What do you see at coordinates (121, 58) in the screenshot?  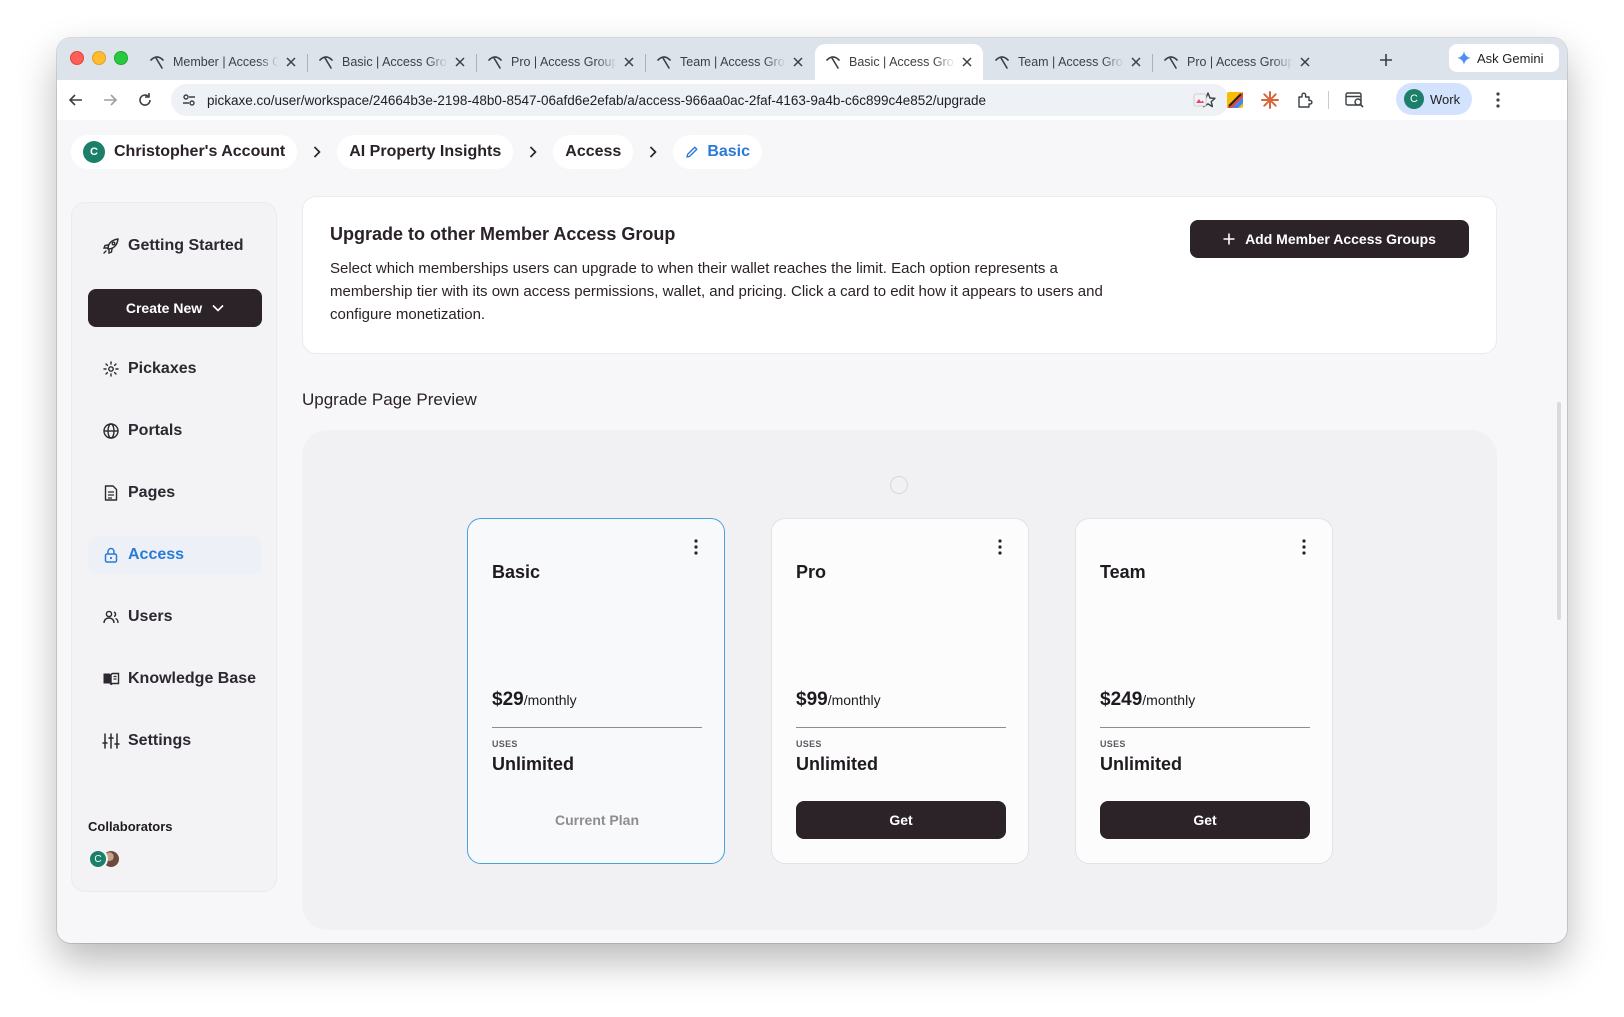 I see `maximize-window-button` at bounding box center [121, 58].